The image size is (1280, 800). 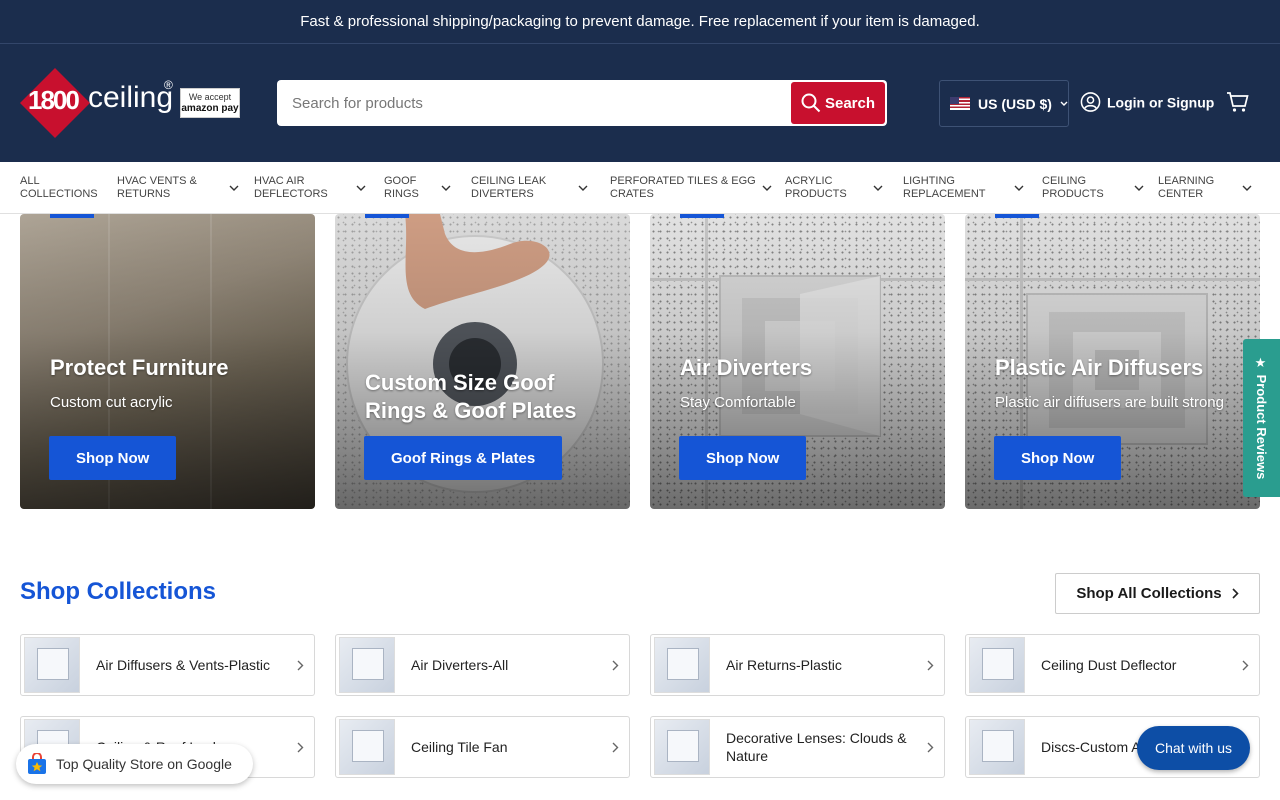 I want to click on nav-label-line1: GOOF, so click(x=400, y=180).